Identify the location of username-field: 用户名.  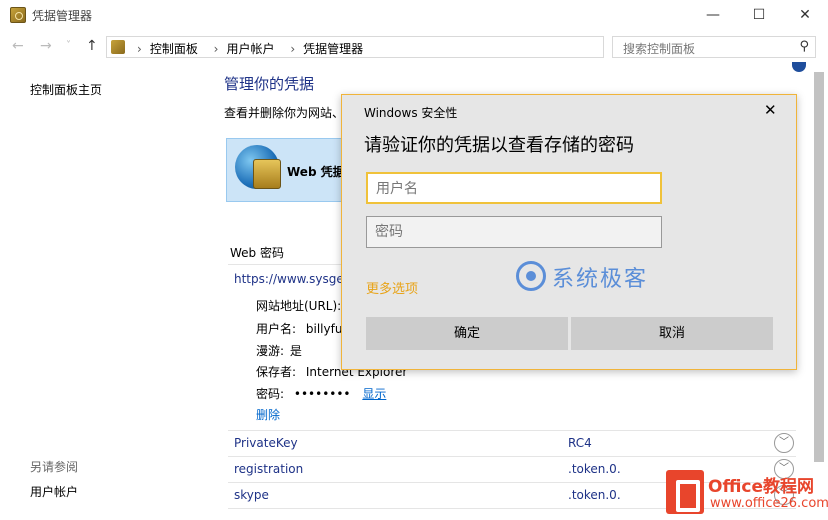
(514, 188).